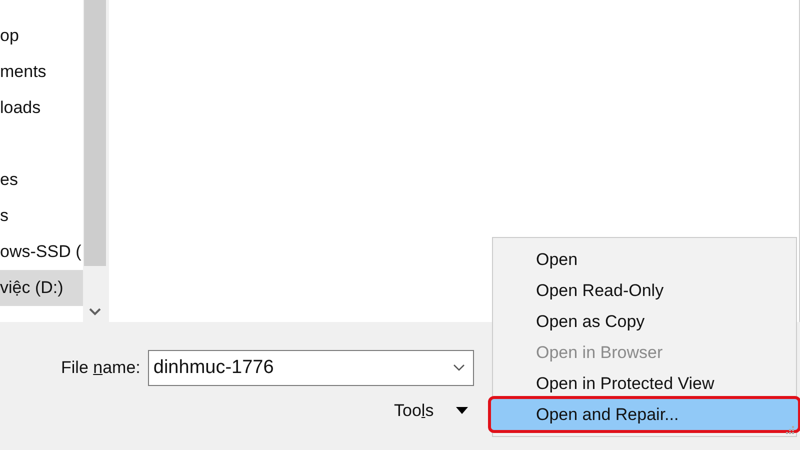 Image resolution: width=800 pixels, height=450 pixels. Describe the element at coordinates (790, 430) in the screenshot. I see `resize-grip-icon` at that location.